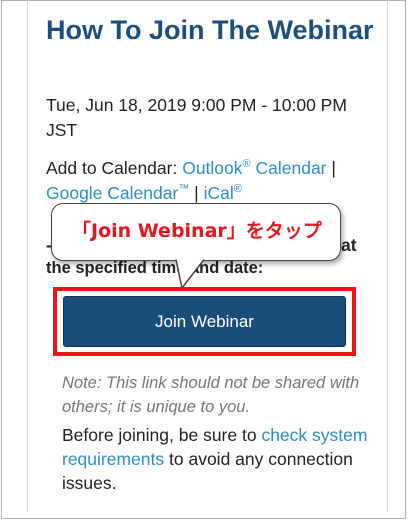  Describe the element at coordinates (27, 256) in the screenshot. I see `column-border-left` at that location.